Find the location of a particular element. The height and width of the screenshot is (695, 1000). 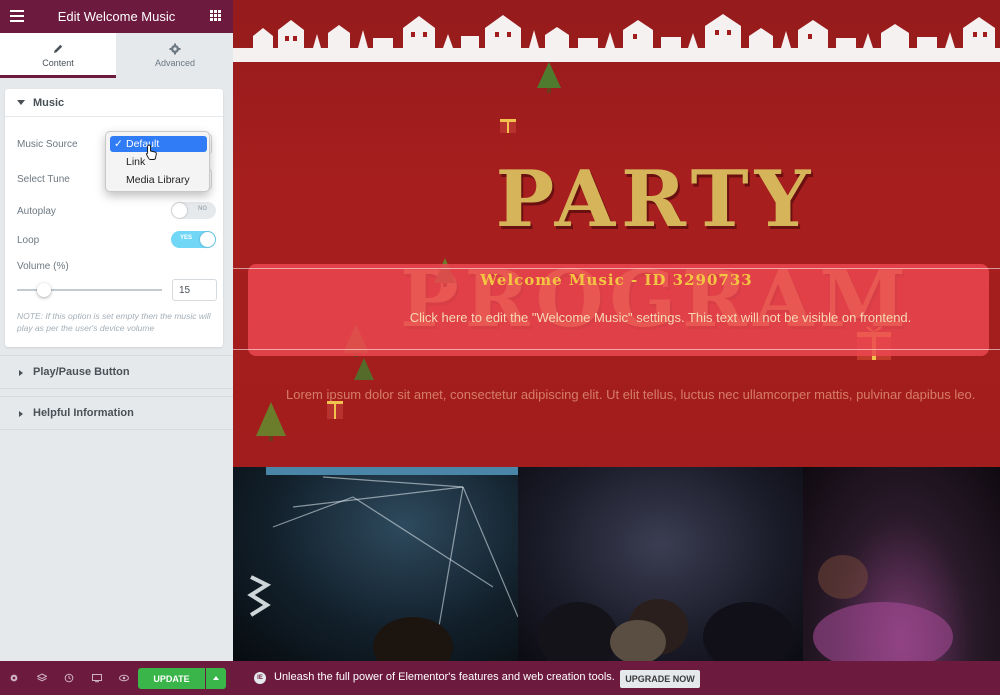

tab-content: Content is located at coordinates (58, 55).